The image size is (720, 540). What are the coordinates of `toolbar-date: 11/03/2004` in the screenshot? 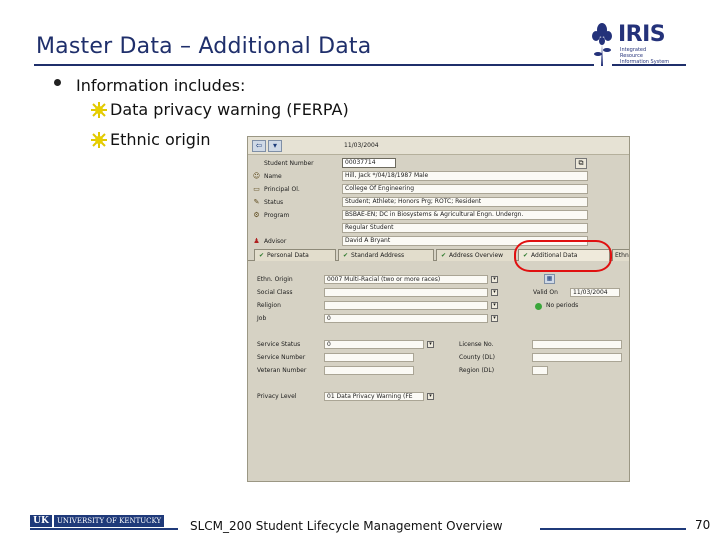 It's located at (361, 145).